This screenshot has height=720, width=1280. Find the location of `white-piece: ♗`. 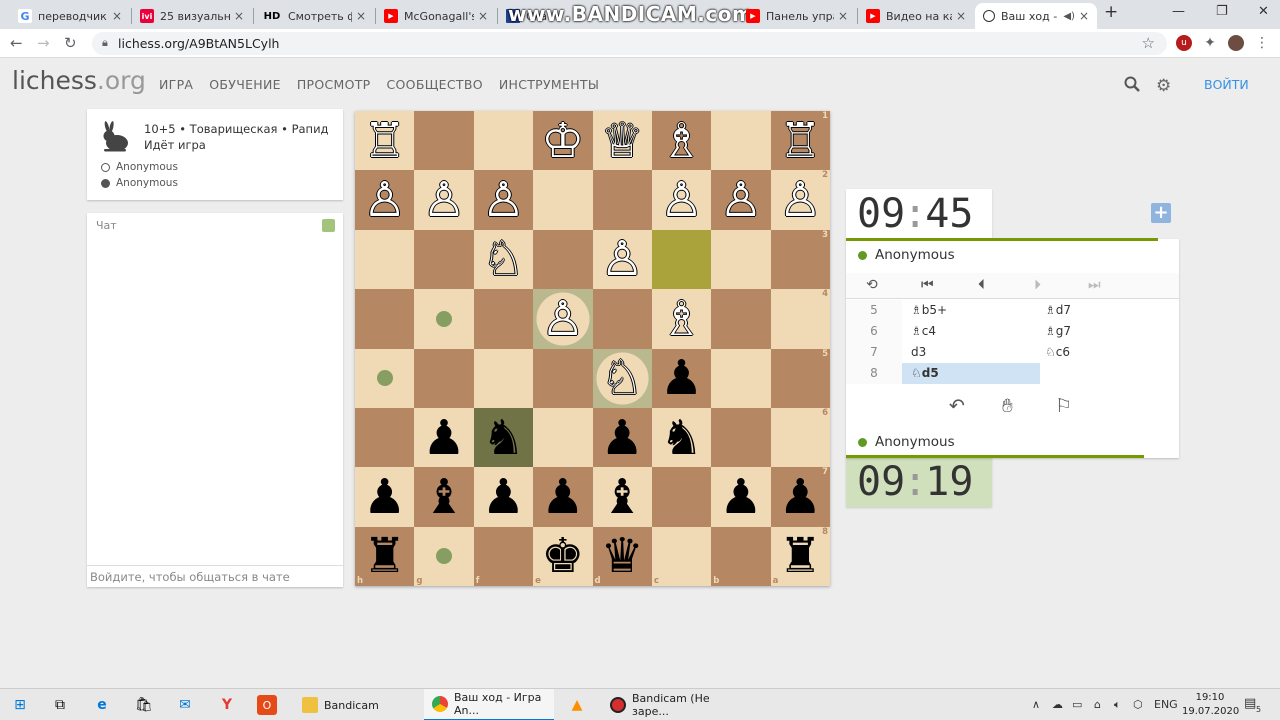

white-piece: ♗ is located at coordinates (681, 141).